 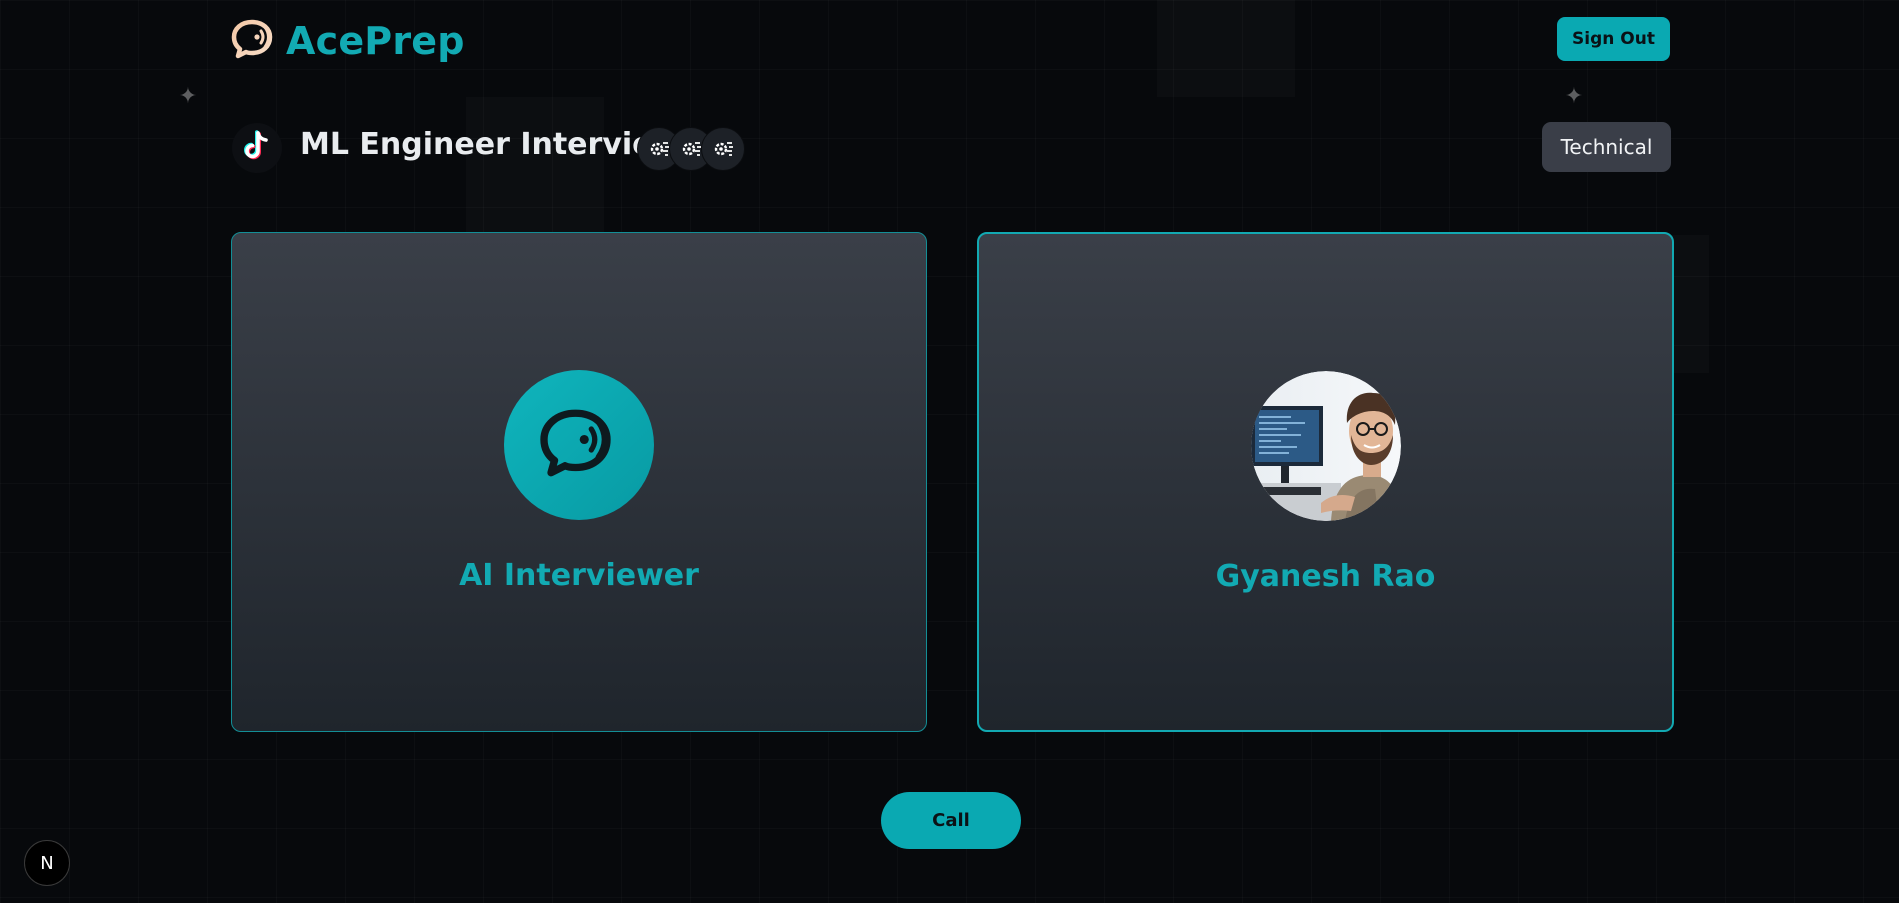 I want to click on ai-avatar, so click(x=579, y=445).